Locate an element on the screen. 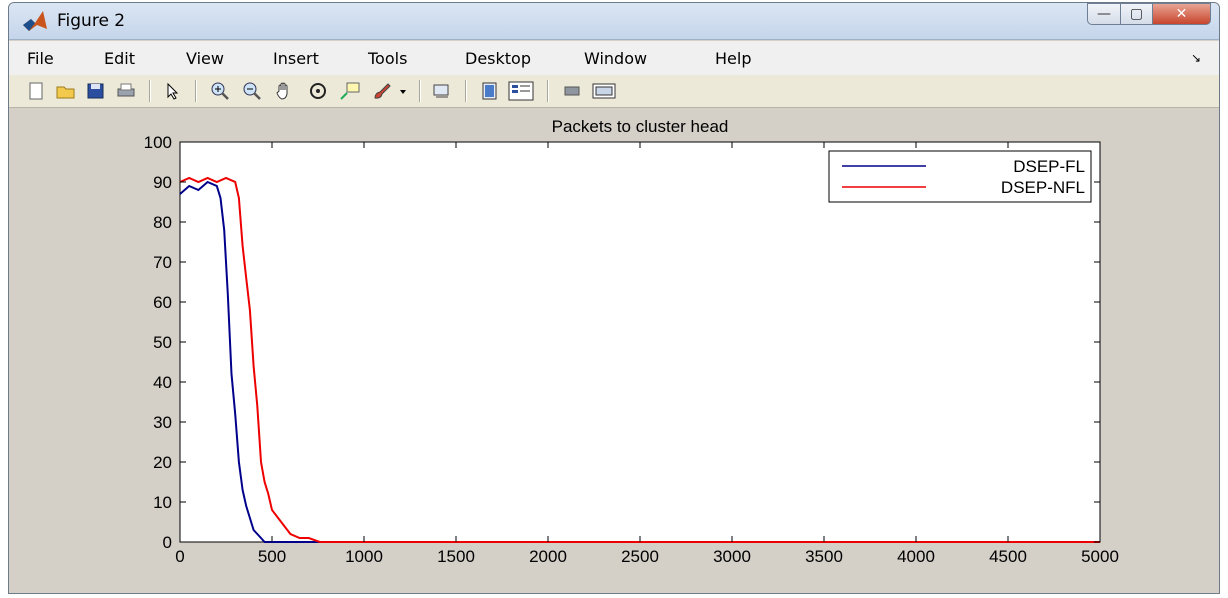  y-tick-label: 50 is located at coordinates (162, 342).